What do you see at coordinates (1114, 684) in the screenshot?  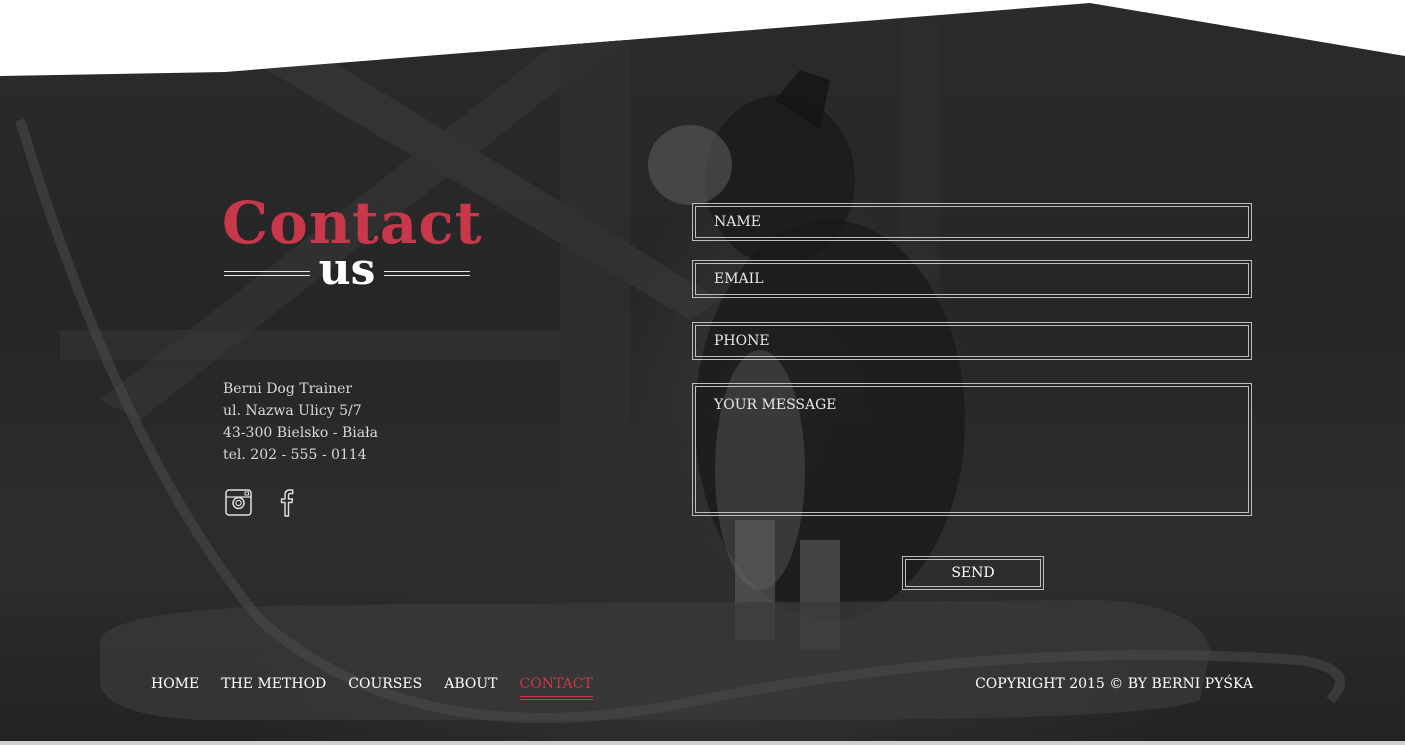 I see `copyright: COPYRIGHT 2015 © BY BERNI PYŚKA` at bounding box center [1114, 684].